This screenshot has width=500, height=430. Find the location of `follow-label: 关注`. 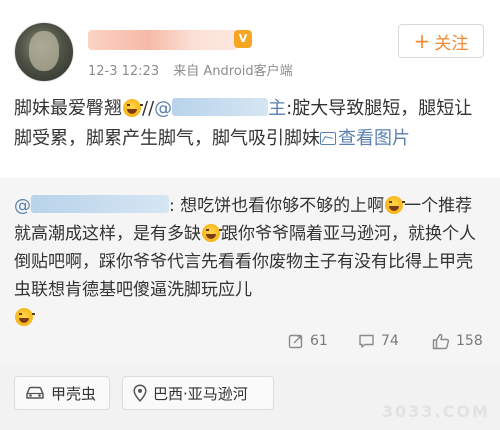

follow-label: 关注 is located at coordinates (451, 43).